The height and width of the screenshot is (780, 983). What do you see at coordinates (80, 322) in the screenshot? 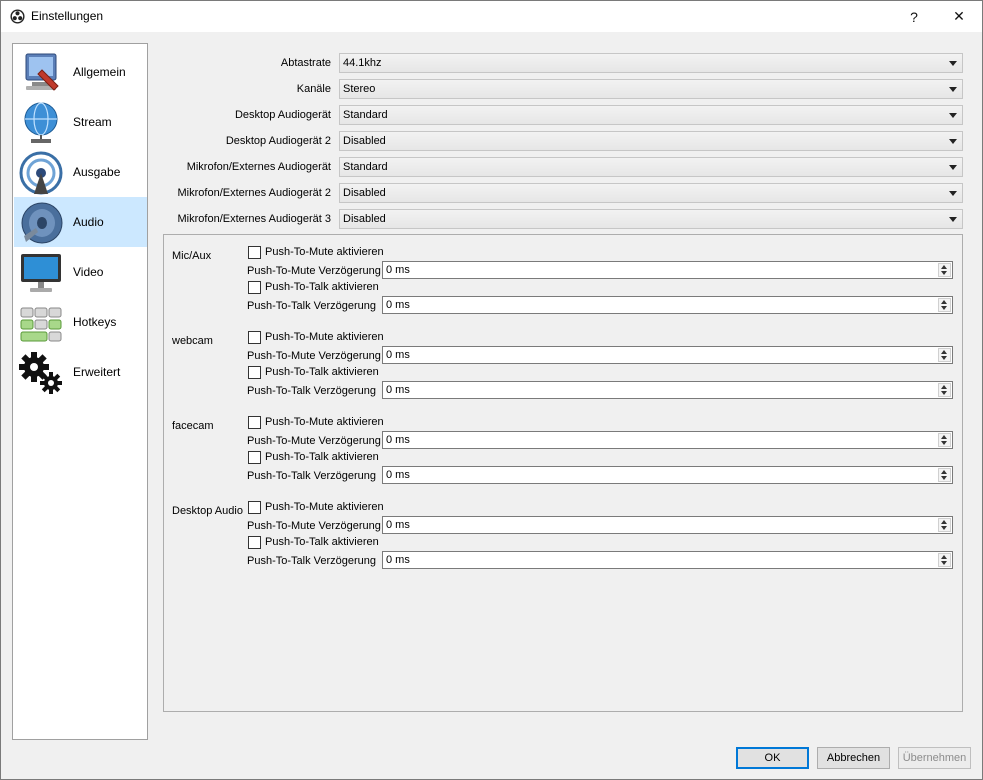
I see `sidebar-item-hotkeys: Hotkeys` at bounding box center [80, 322].